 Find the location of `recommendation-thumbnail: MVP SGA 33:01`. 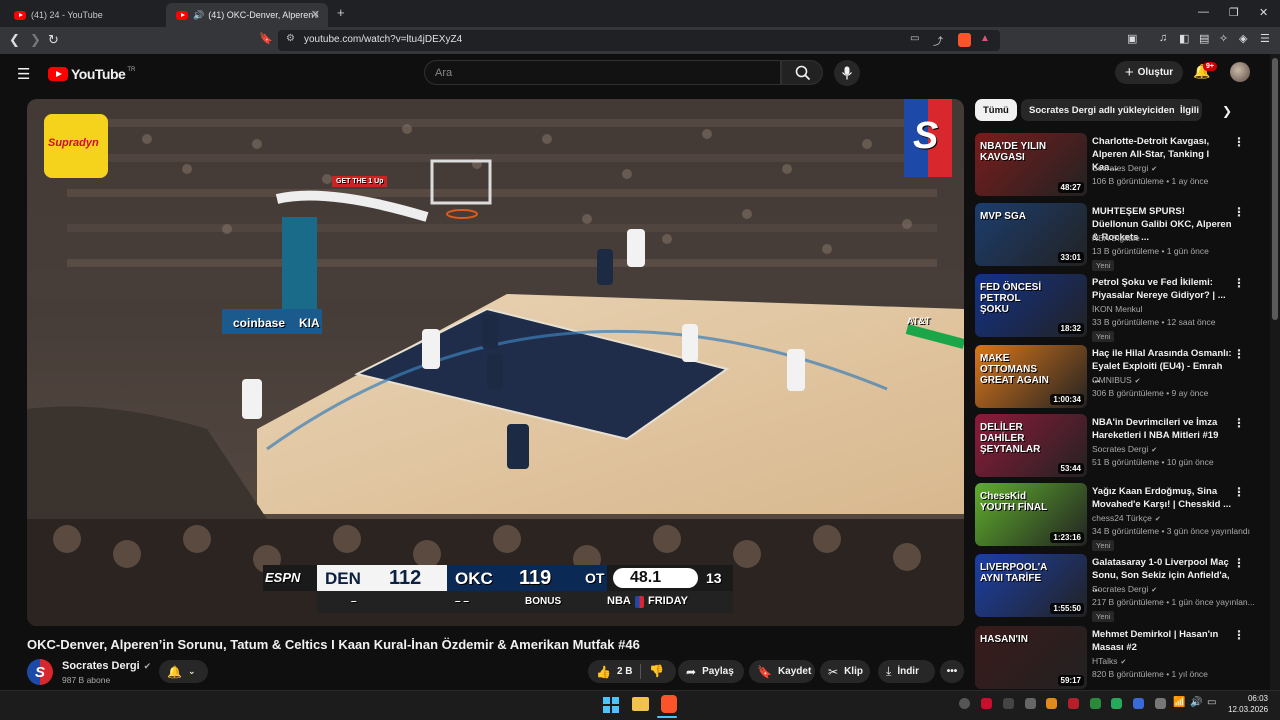

recommendation-thumbnail: MVP SGA 33:01 is located at coordinates (1031, 234).